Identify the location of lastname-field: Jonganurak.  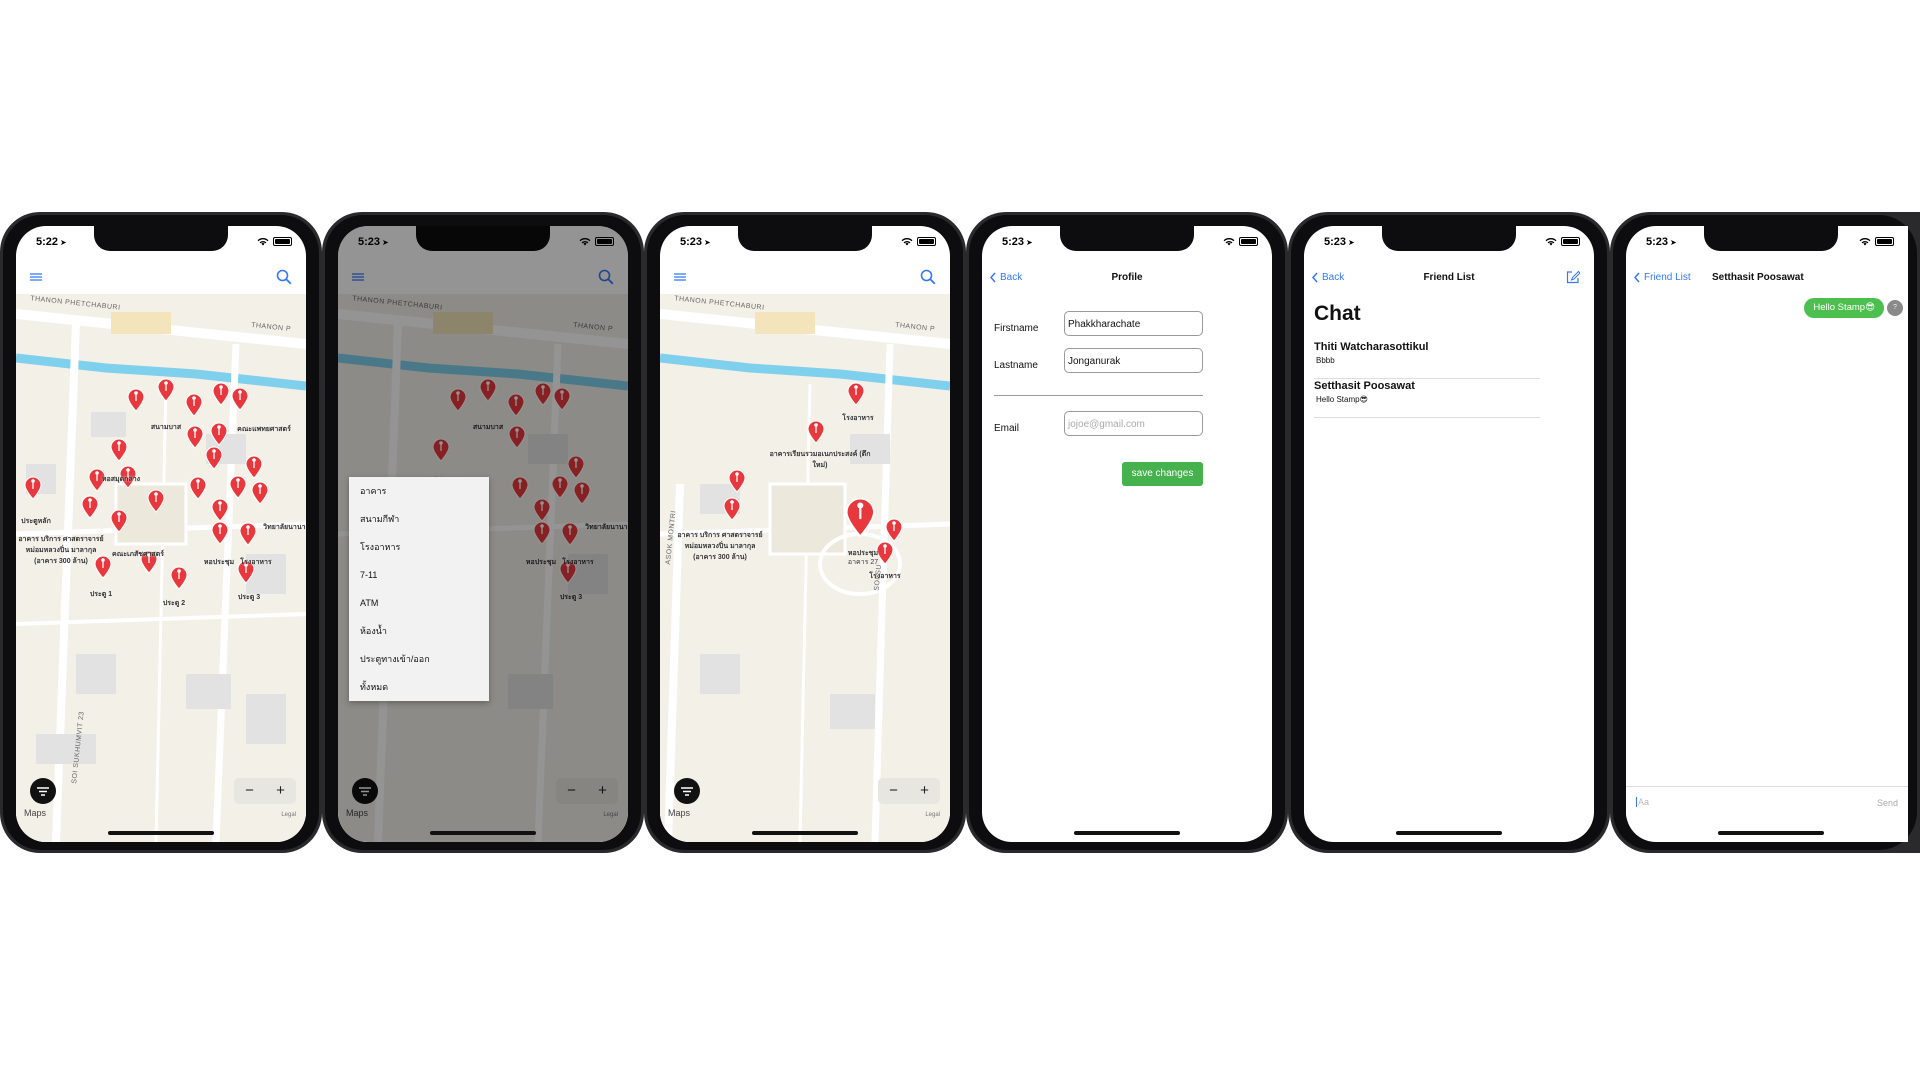
(1133, 360).